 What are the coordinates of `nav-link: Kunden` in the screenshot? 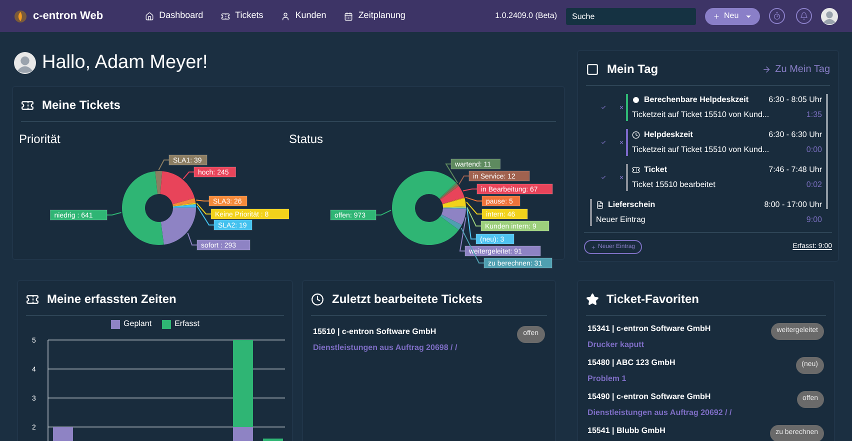 It's located at (303, 16).